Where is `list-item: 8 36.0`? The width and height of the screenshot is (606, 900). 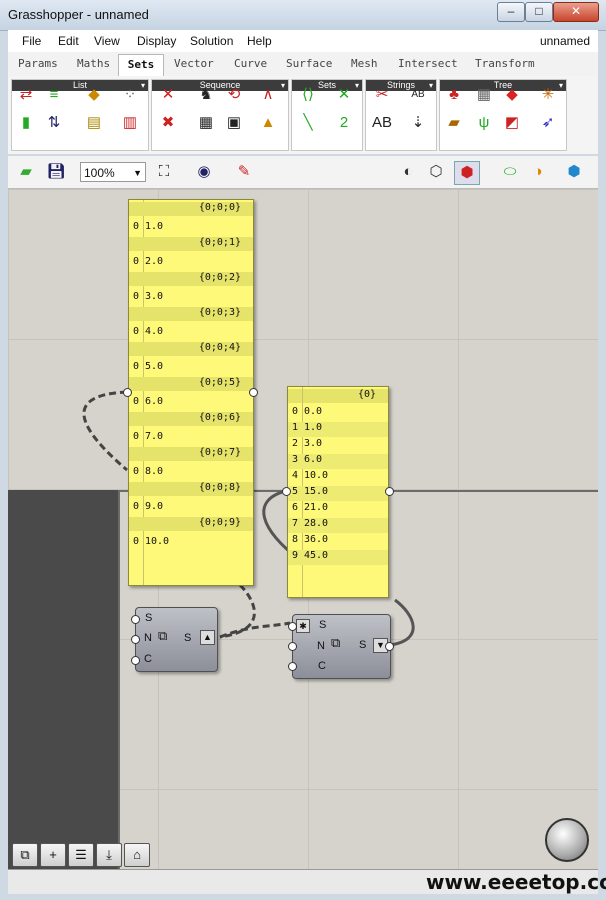
list-item: 8 36.0 is located at coordinates (338, 541).